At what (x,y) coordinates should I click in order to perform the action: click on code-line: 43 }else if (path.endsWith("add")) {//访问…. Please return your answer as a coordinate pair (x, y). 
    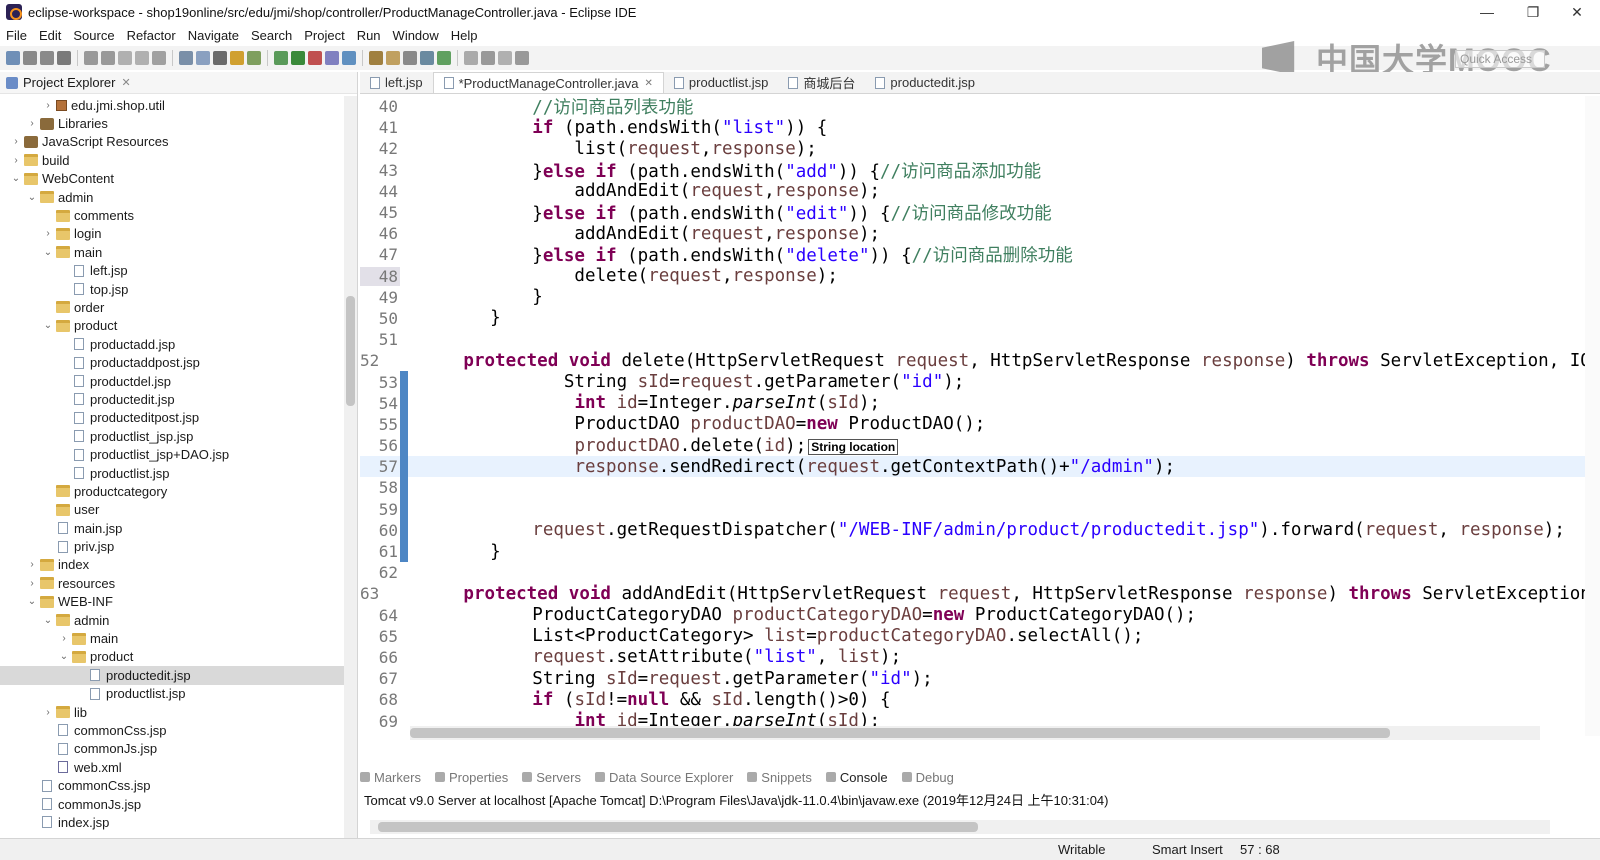
    Looking at the image, I should click on (972, 171).